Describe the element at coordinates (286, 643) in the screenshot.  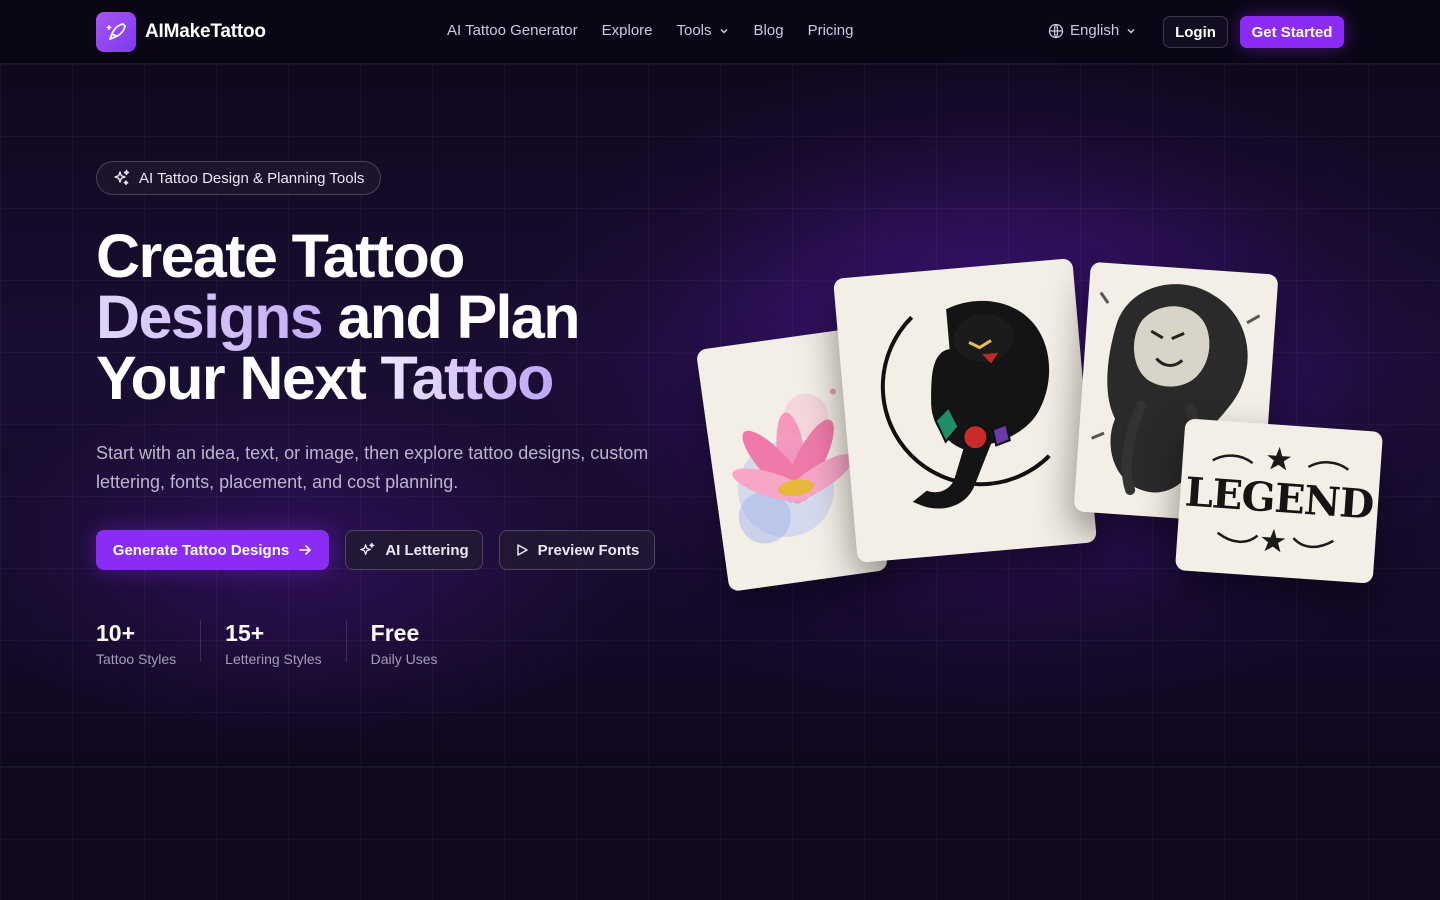
I see `stat-lettering-styles: 15+ Lettering Styles` at that location.